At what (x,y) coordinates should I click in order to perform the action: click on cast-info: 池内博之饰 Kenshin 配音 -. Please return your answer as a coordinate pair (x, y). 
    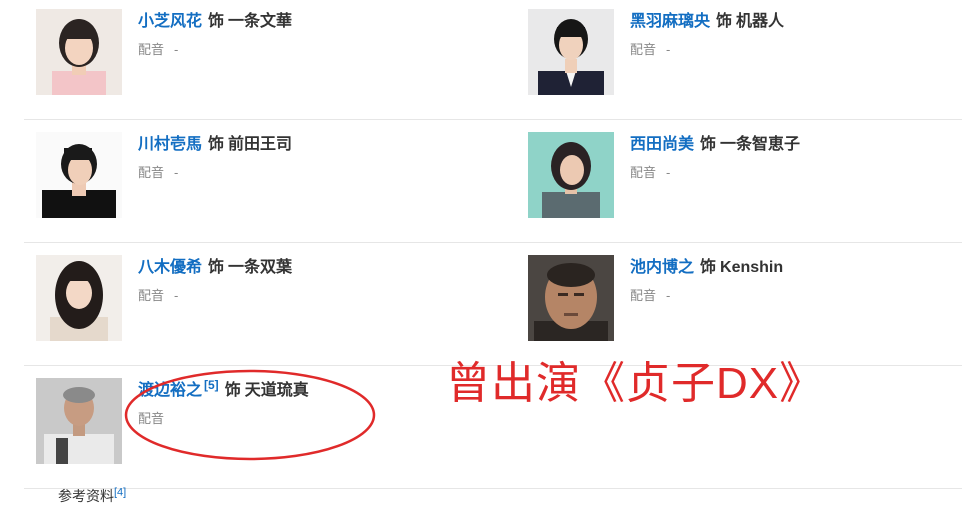
    Looking at the image, I should click on (780, 281).